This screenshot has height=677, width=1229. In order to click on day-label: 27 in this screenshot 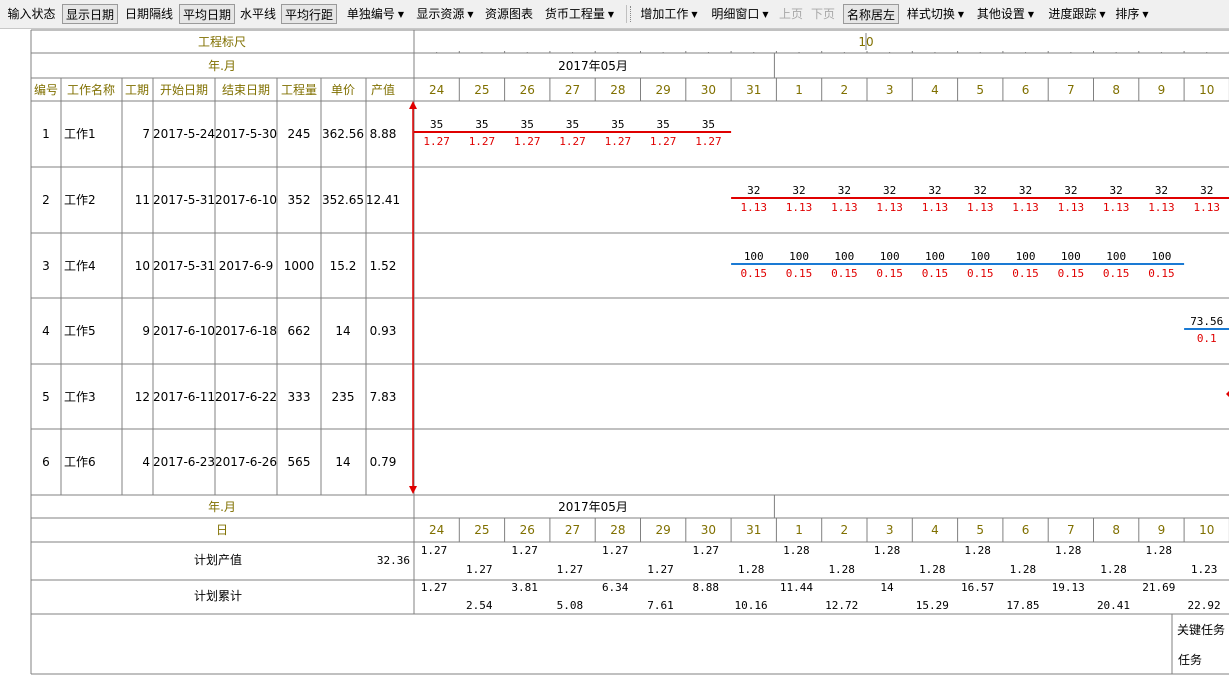, I will do `click(572, 90)`.